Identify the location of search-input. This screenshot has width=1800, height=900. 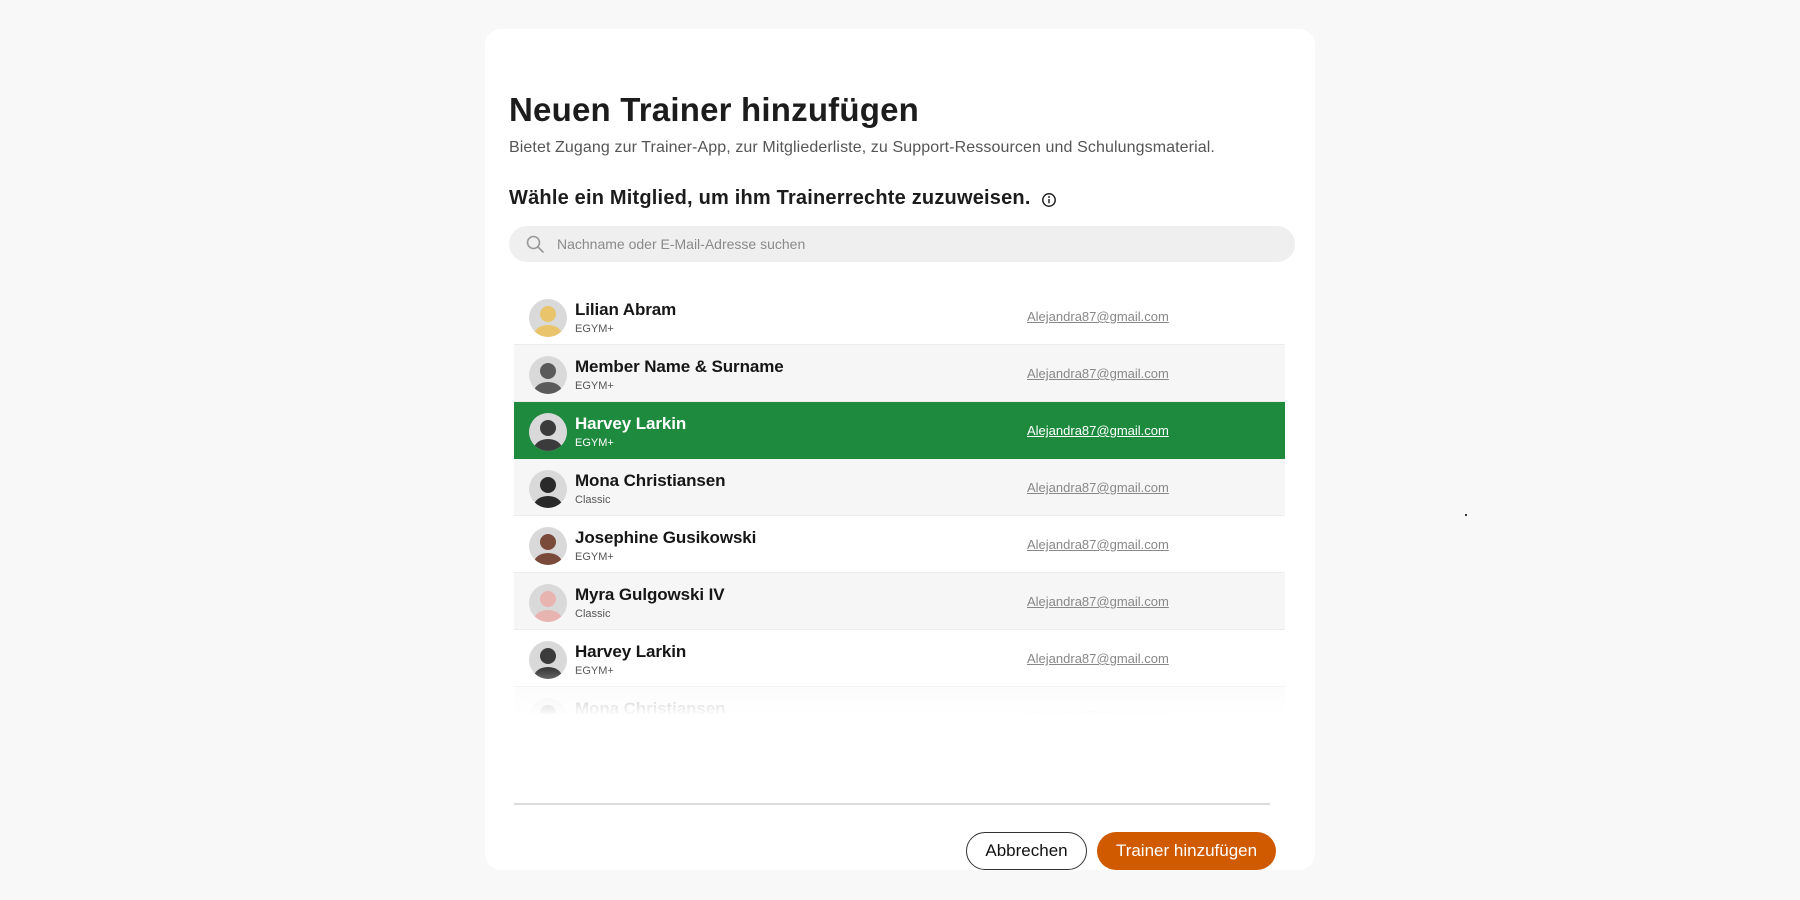
(907, 244).